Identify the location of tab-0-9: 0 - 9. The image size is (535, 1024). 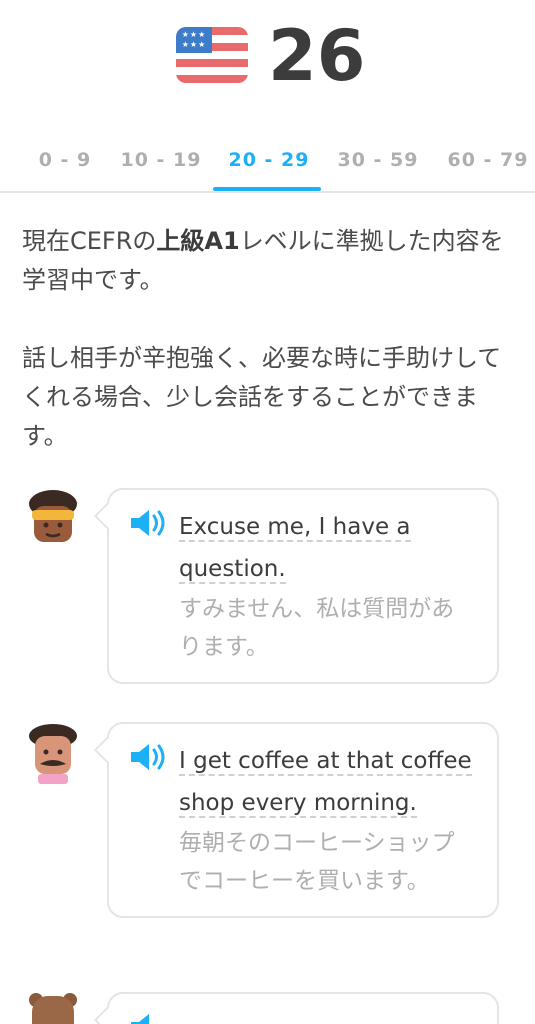
(65, 168).